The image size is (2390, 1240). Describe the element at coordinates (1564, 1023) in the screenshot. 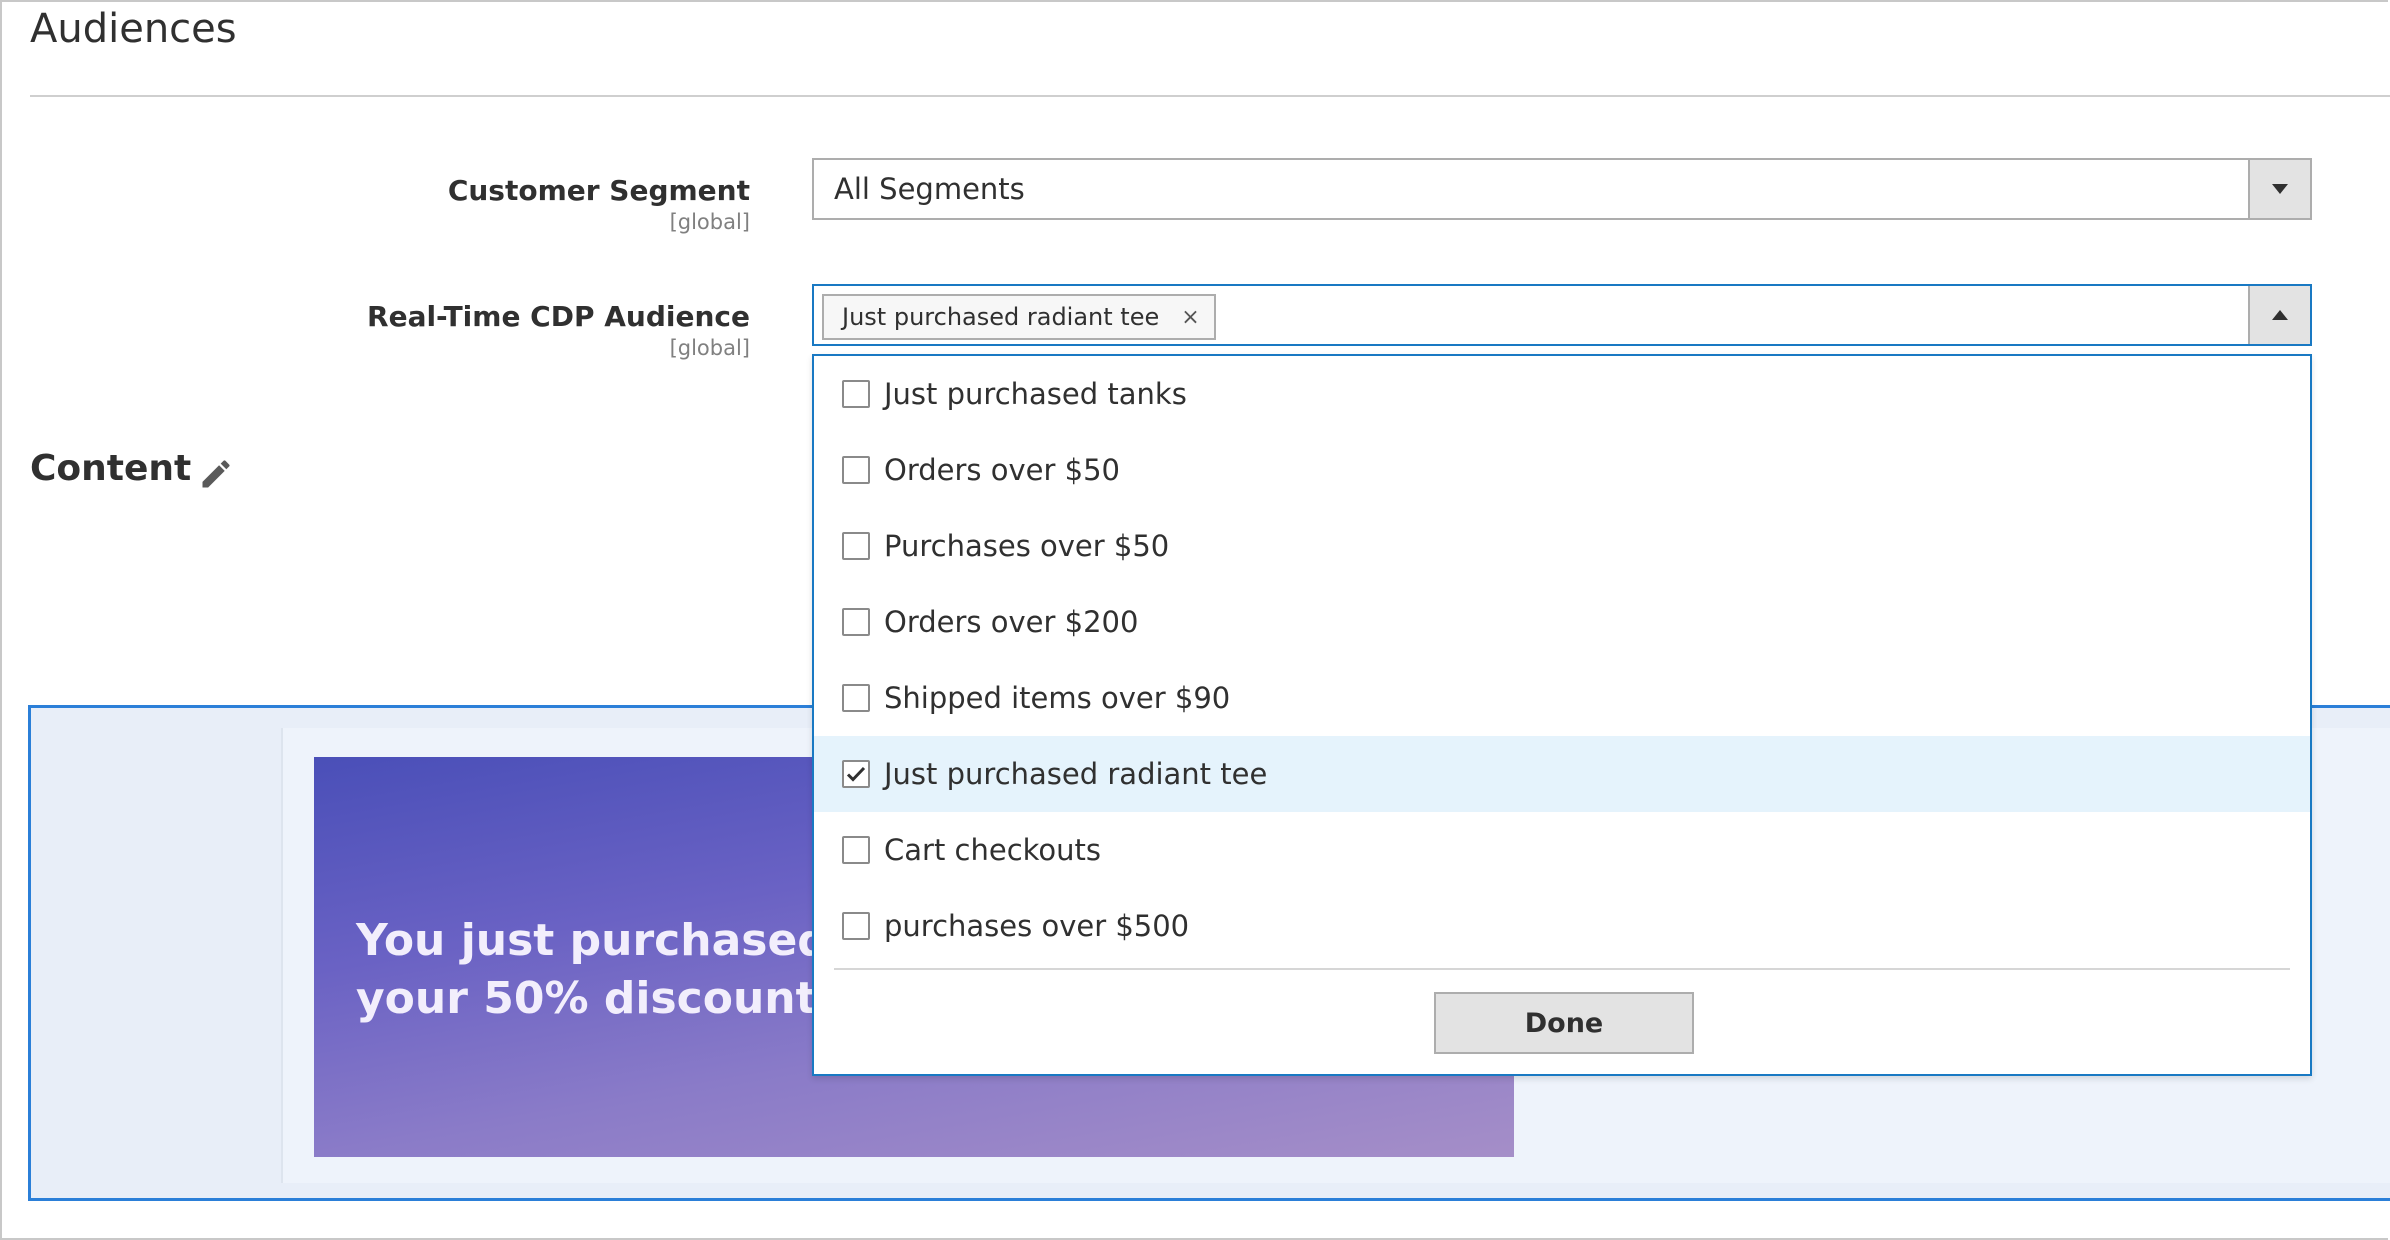

I see `done-button: Done` at that location.